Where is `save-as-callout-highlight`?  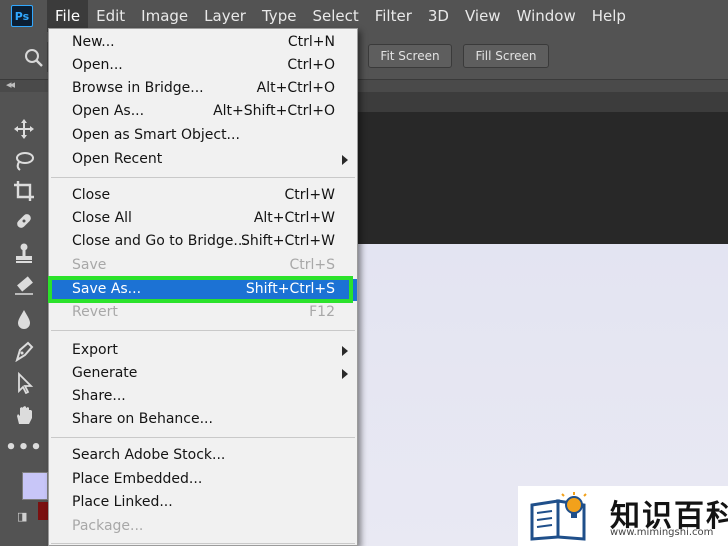
save-as-callout-highlight is located at coordinates (200, 289).